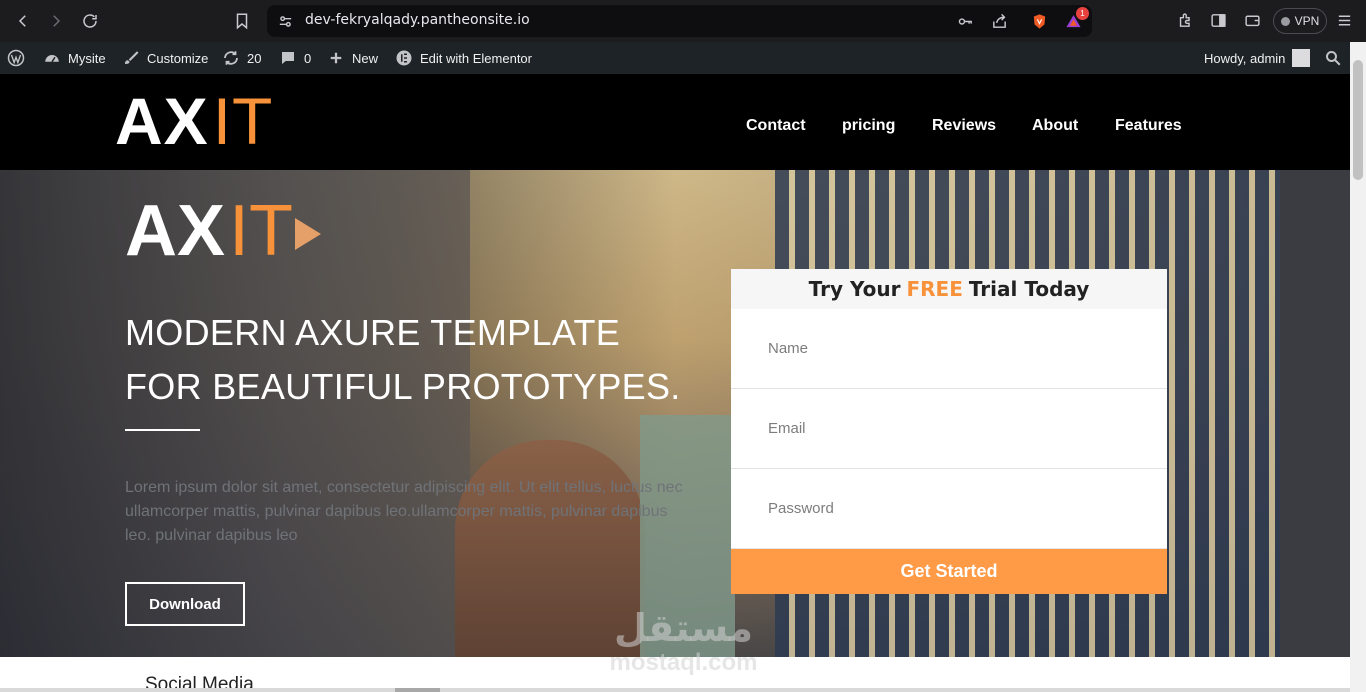  I want to click on plus-icon, so click(336, 58).